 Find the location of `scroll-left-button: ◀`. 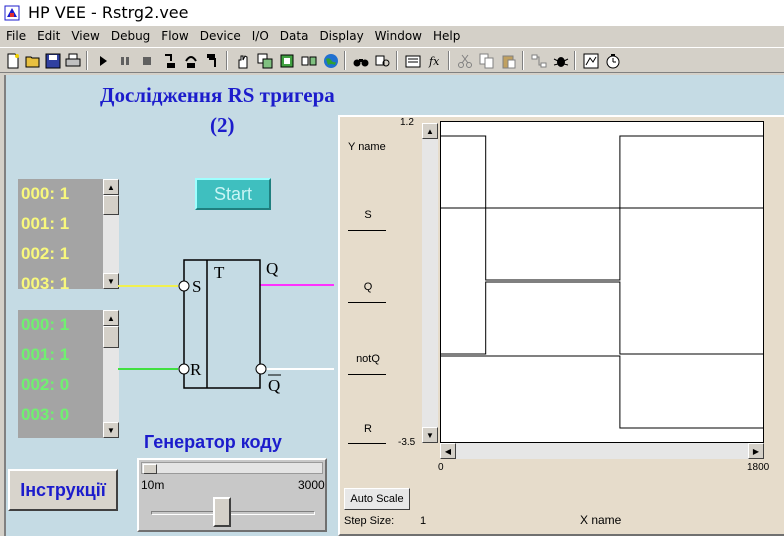

scroll-left-button: ◀ is located at coordinates (448, 451).